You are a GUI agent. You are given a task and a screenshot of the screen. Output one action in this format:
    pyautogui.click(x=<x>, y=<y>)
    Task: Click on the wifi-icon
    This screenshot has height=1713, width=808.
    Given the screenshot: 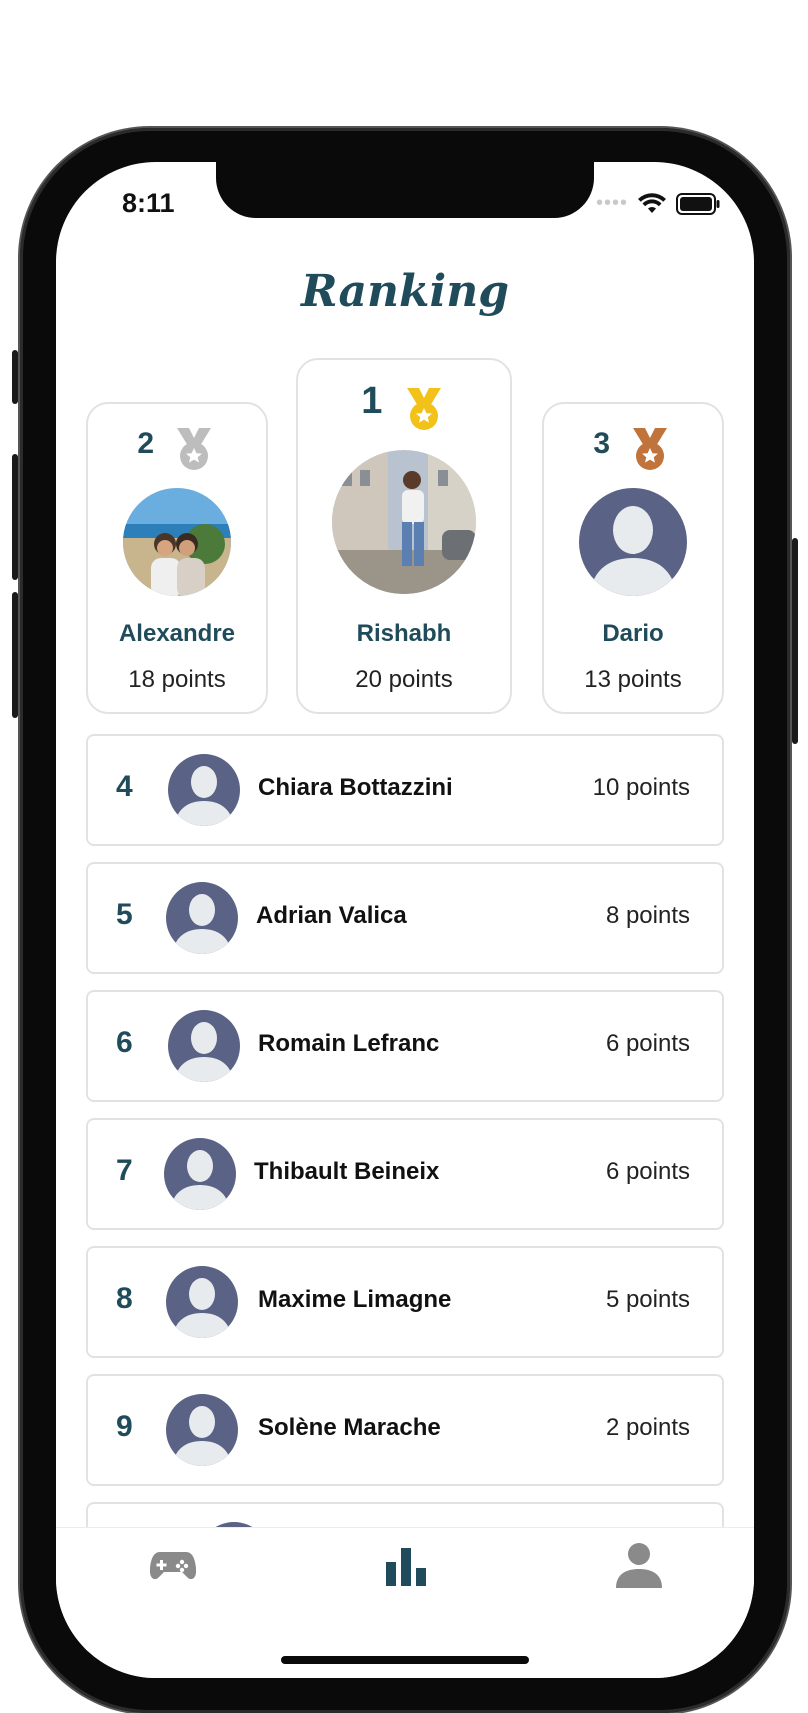 What is the action you would take?
    pyautogui.click(x=652, y=202)
    